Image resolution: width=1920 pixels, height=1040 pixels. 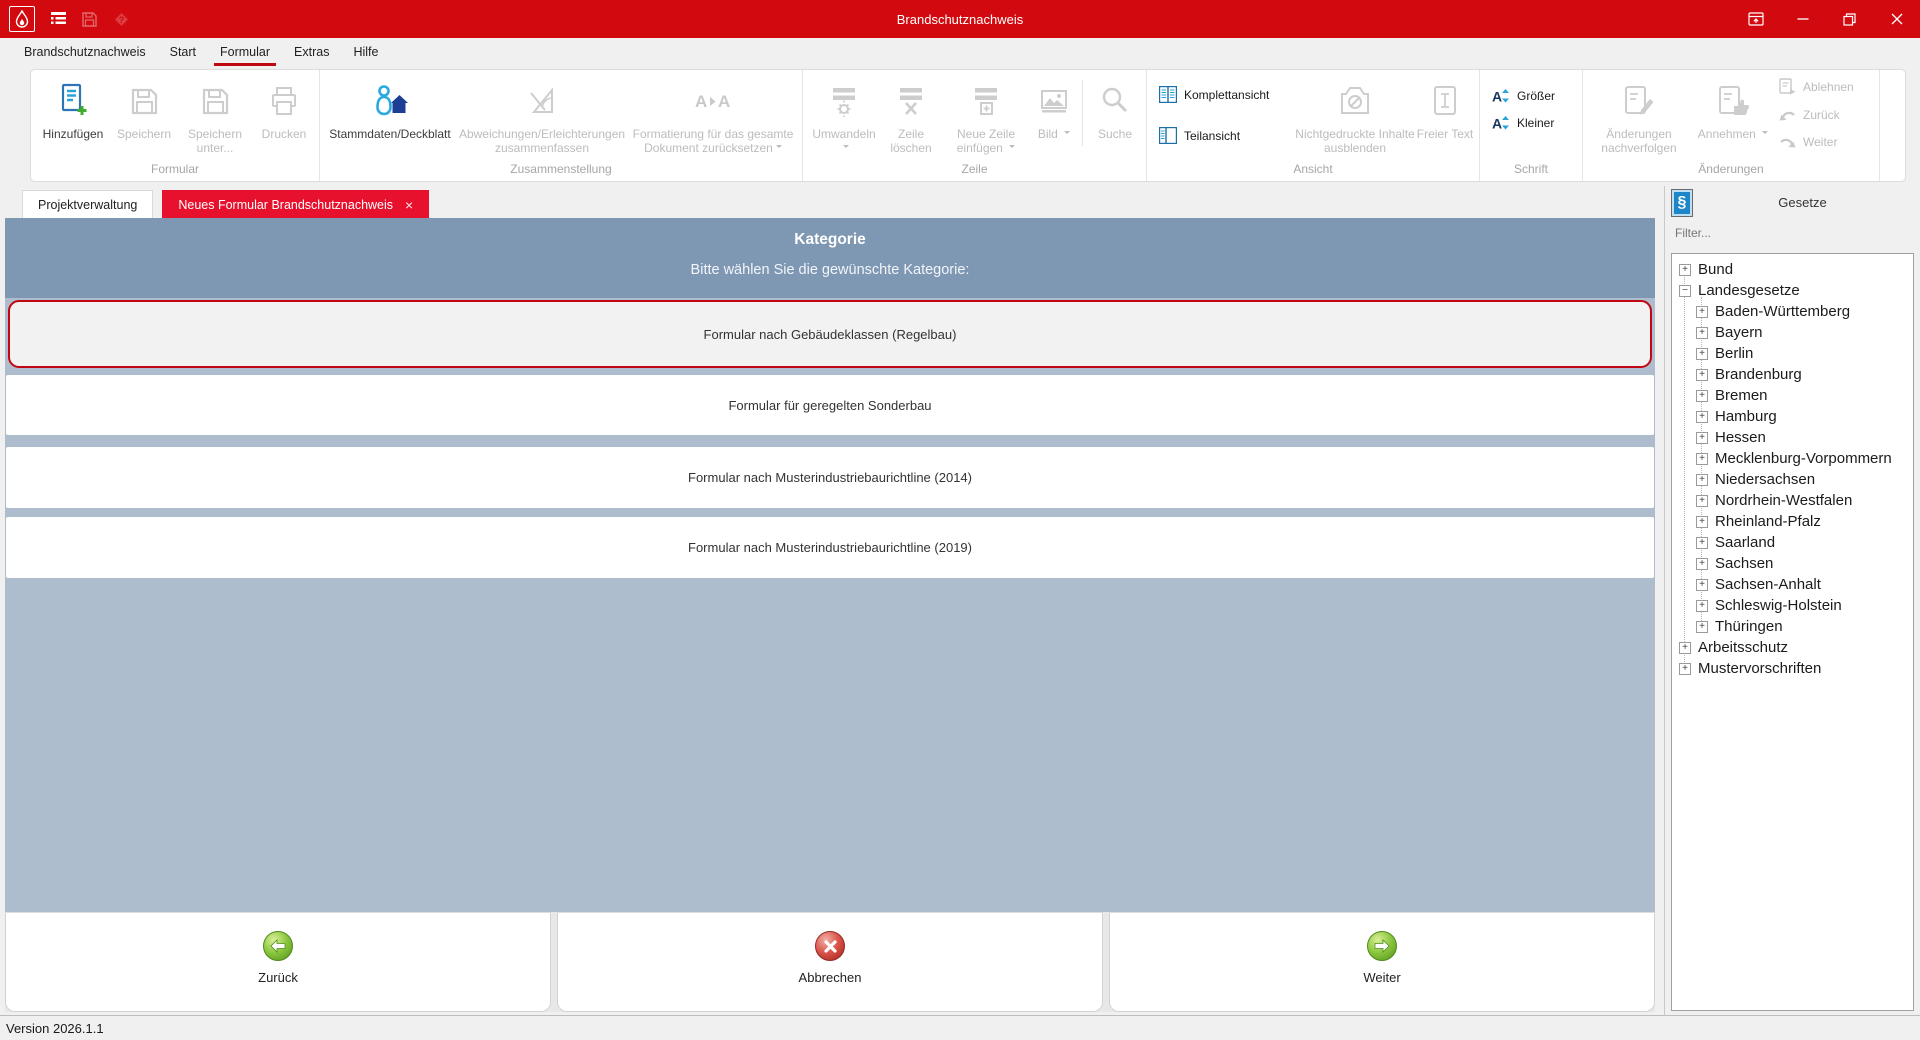 What do you see at coordinates (296, 204) in the screenshot?
I see `tab-neues-formular-brandschutznachweis: Neues Formular Brandschutznachweis ×` at bounding box center [296, 204].